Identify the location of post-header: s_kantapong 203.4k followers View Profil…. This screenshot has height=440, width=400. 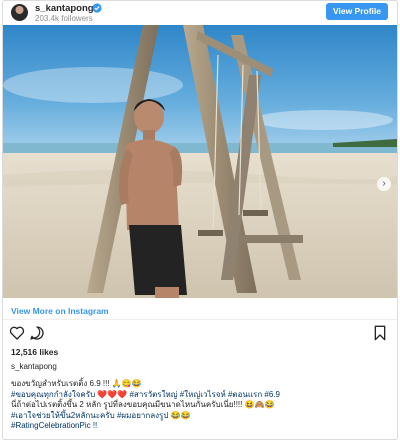
(200, 14).